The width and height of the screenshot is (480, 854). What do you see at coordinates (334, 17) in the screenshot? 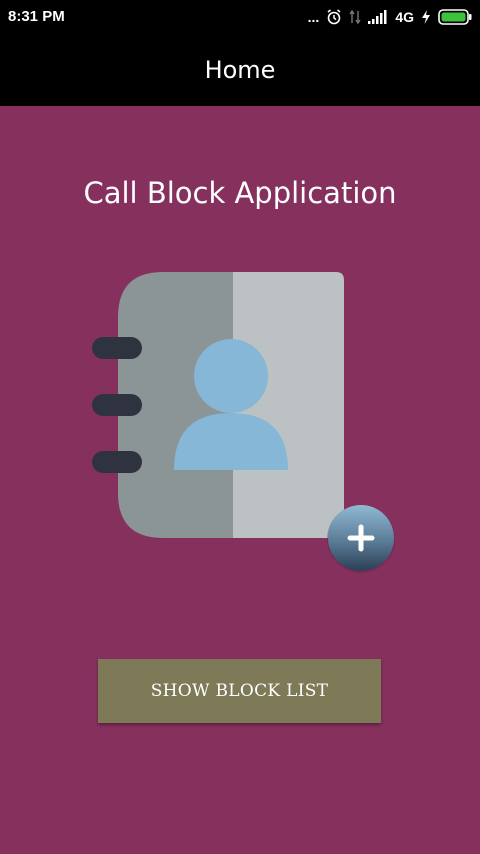
I see `alarm-icon` at bounding box center [334, 17].